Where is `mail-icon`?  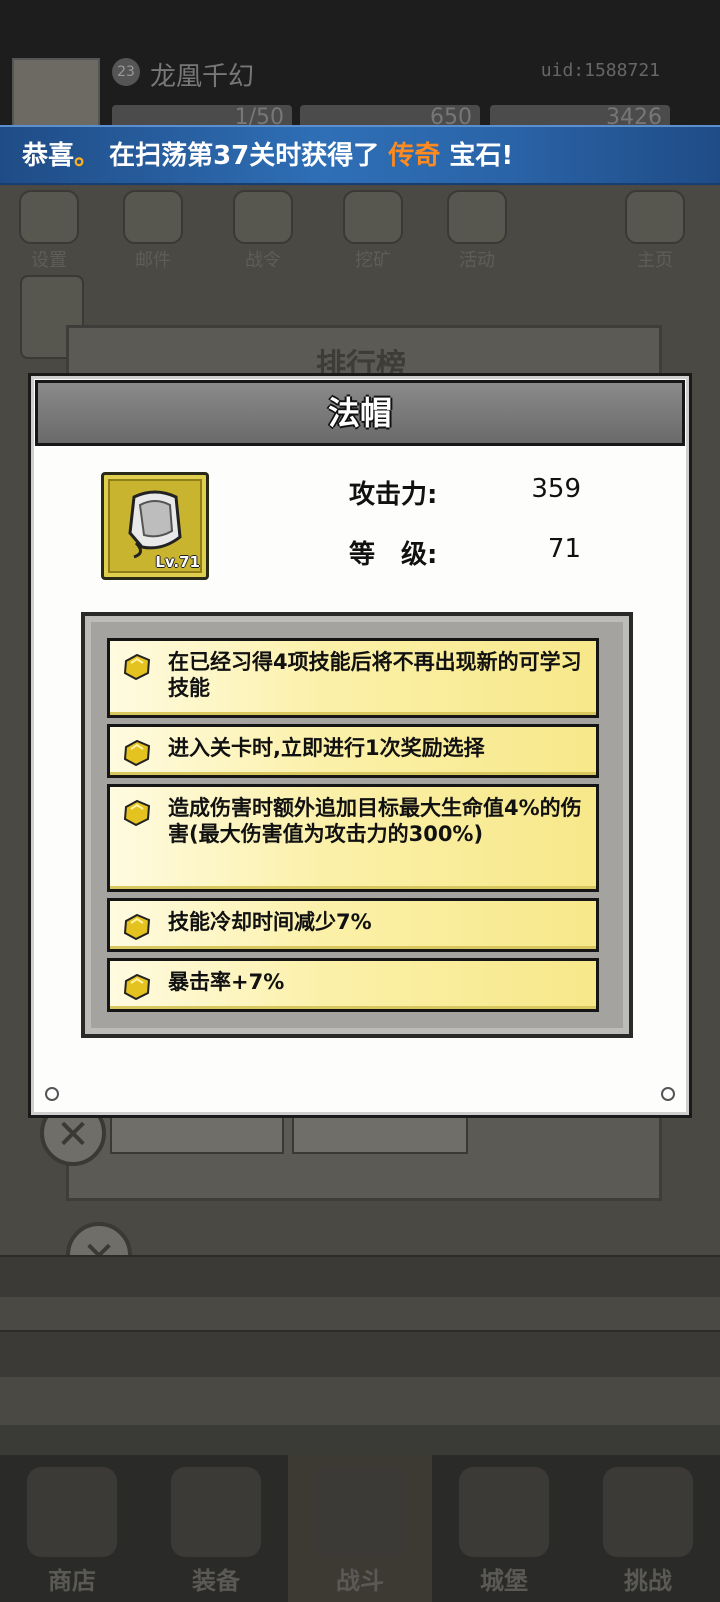
mail-icon is located at coordinates (153, 217).